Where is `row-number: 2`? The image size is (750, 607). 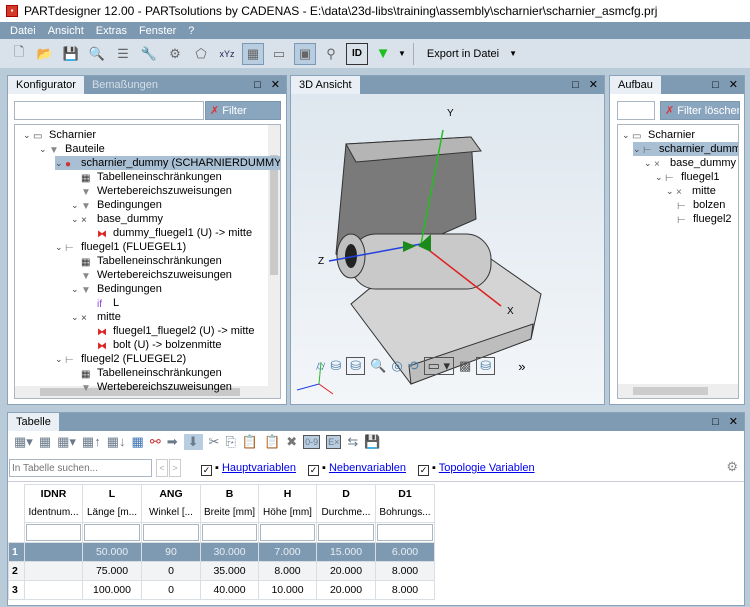
row-number: 2 is located at coordinates (16, 571).